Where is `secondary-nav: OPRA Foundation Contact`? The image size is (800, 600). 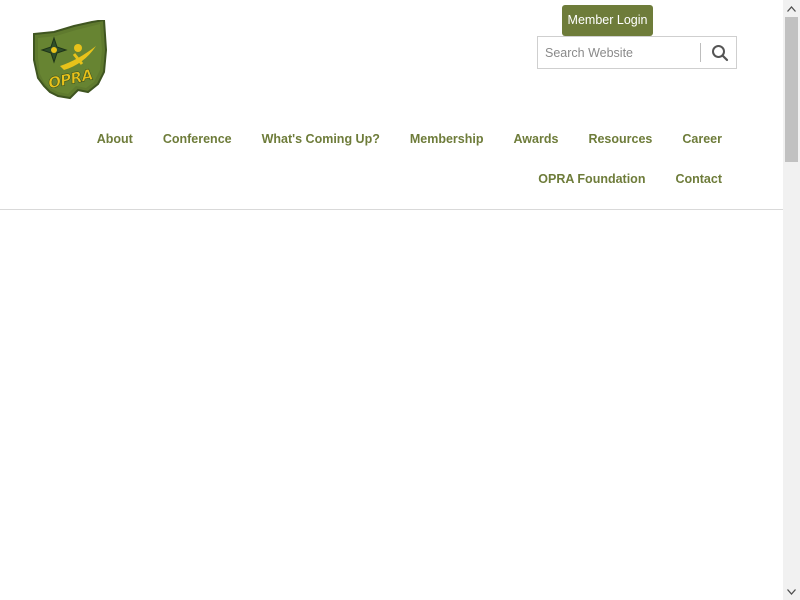
secondary-nav: OPRA Foundation Contact is located at coordinates (653, 179).